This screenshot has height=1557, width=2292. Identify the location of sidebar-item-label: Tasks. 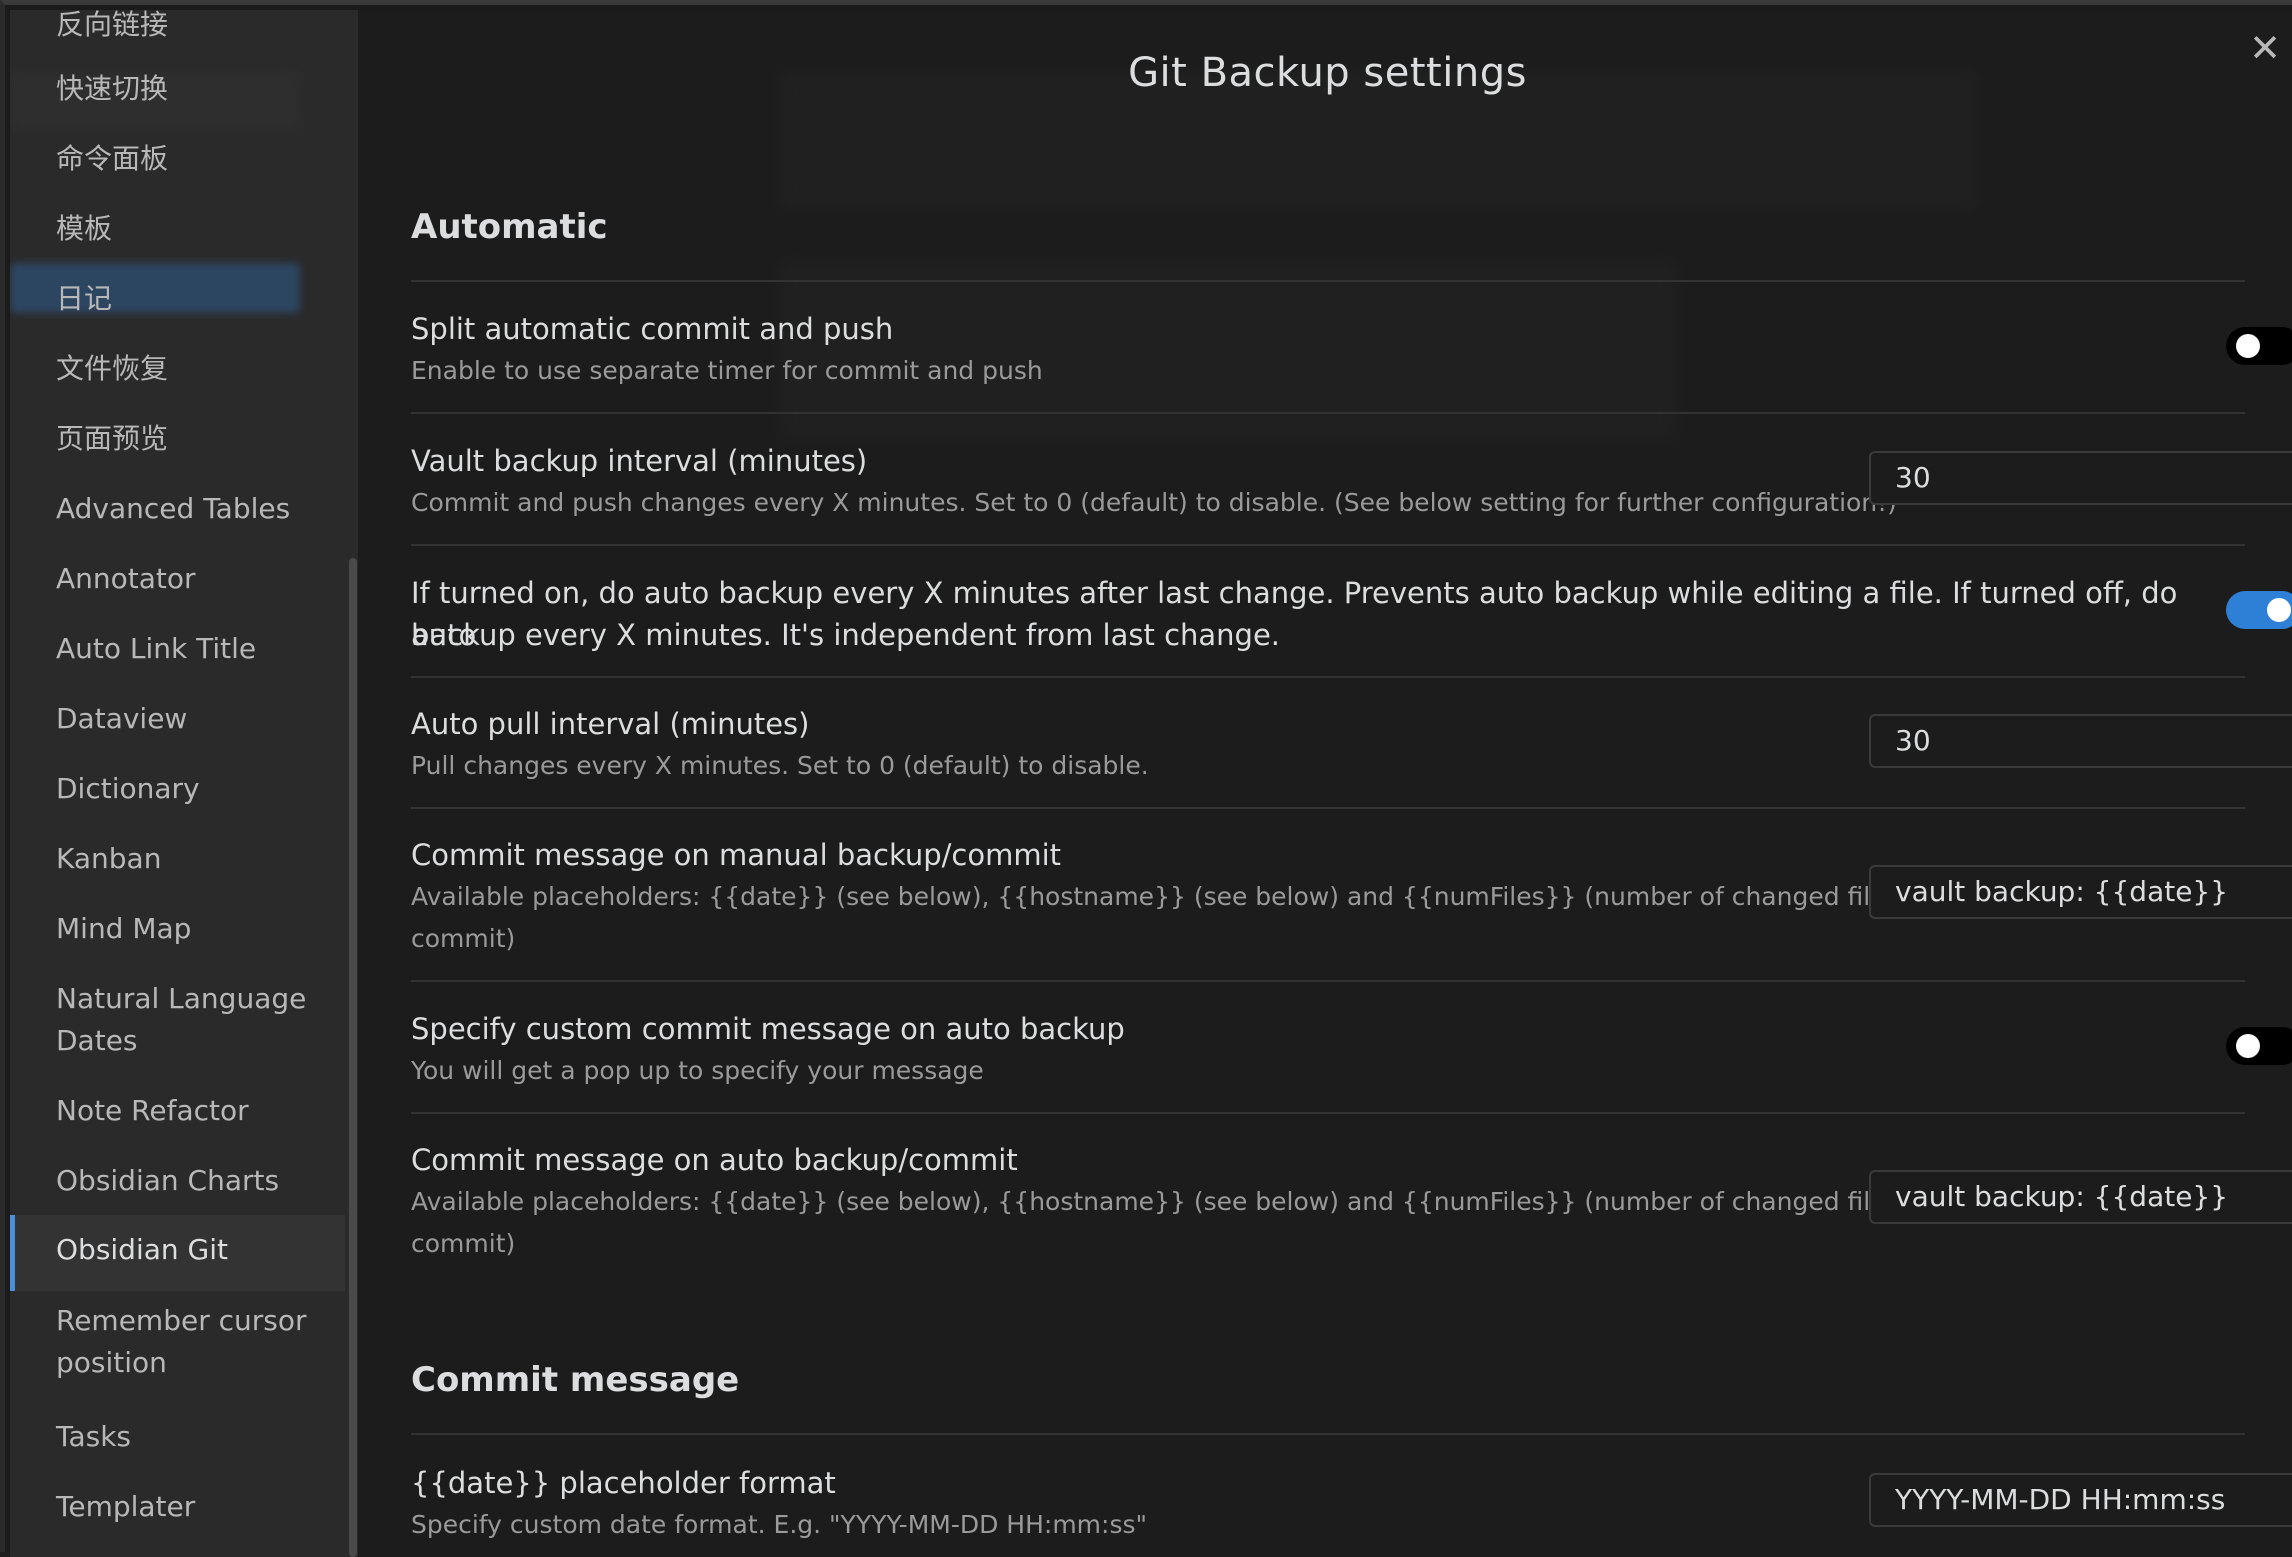
(94, 1436).